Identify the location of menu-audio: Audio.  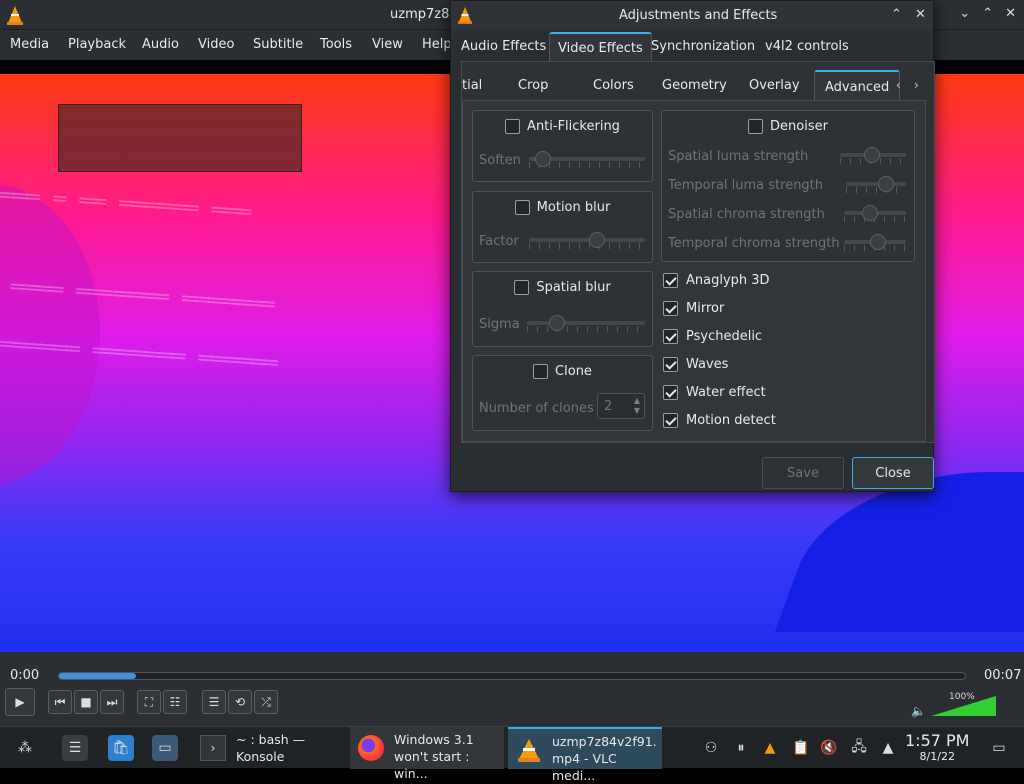
(160, 44).